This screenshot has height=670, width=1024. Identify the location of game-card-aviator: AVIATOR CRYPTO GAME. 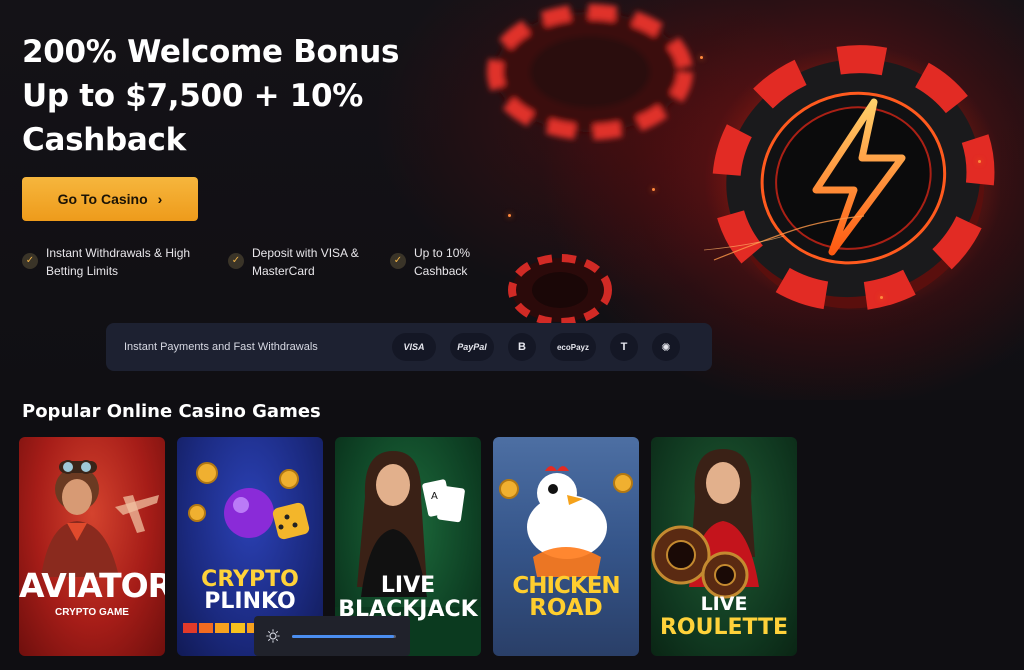
(92, 546).